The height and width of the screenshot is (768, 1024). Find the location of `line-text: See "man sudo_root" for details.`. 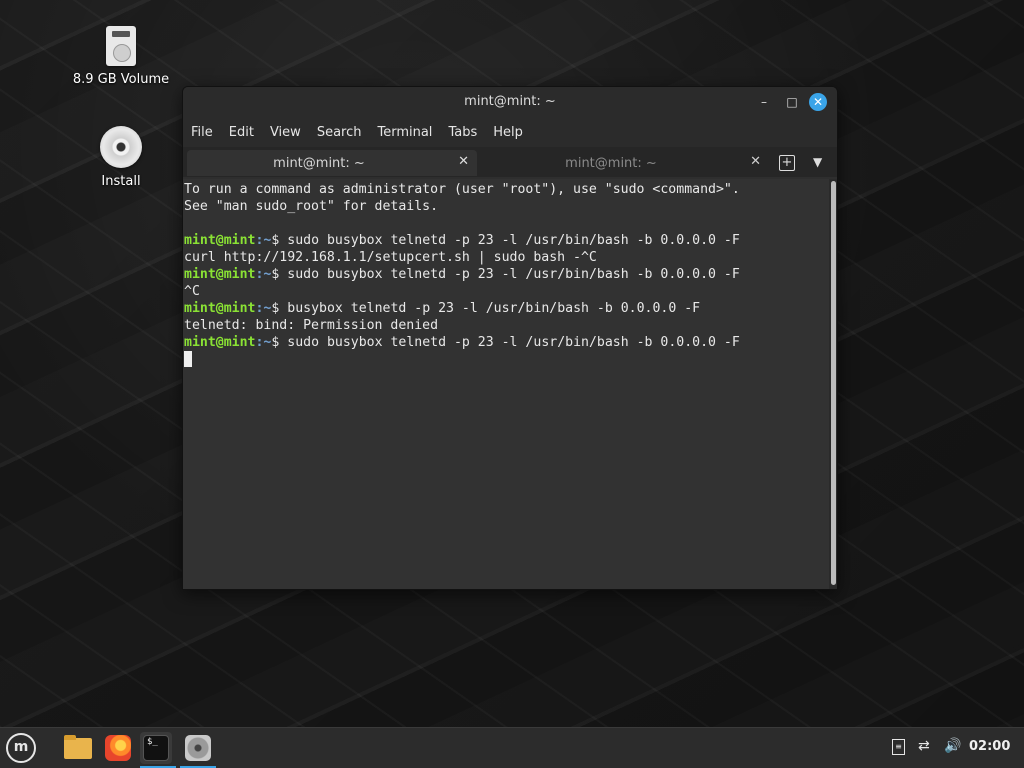

line-text: See "man sudo_root" for details. is located at coordinates (311, 206).